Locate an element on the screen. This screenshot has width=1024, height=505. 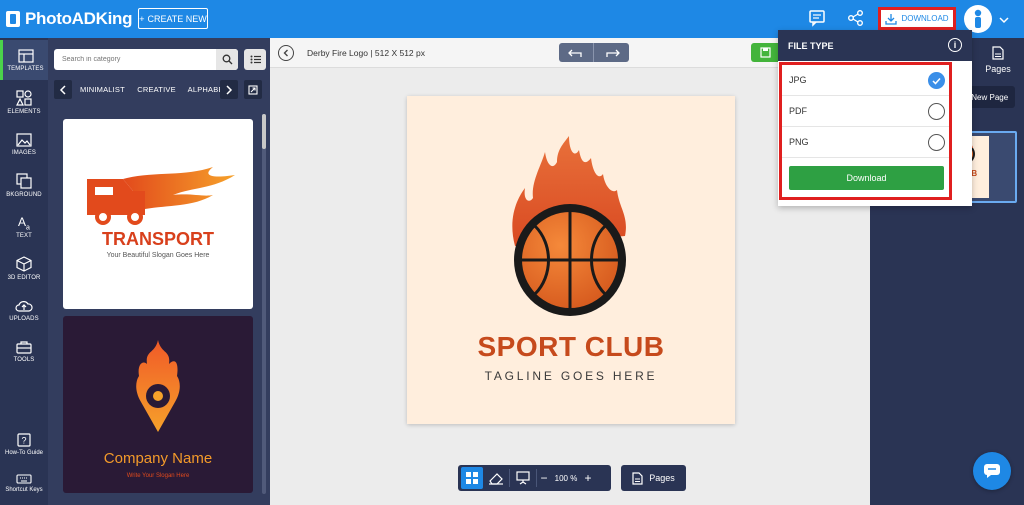
category-minimalist: MINIMALIST is located at coordinates (102, 89).